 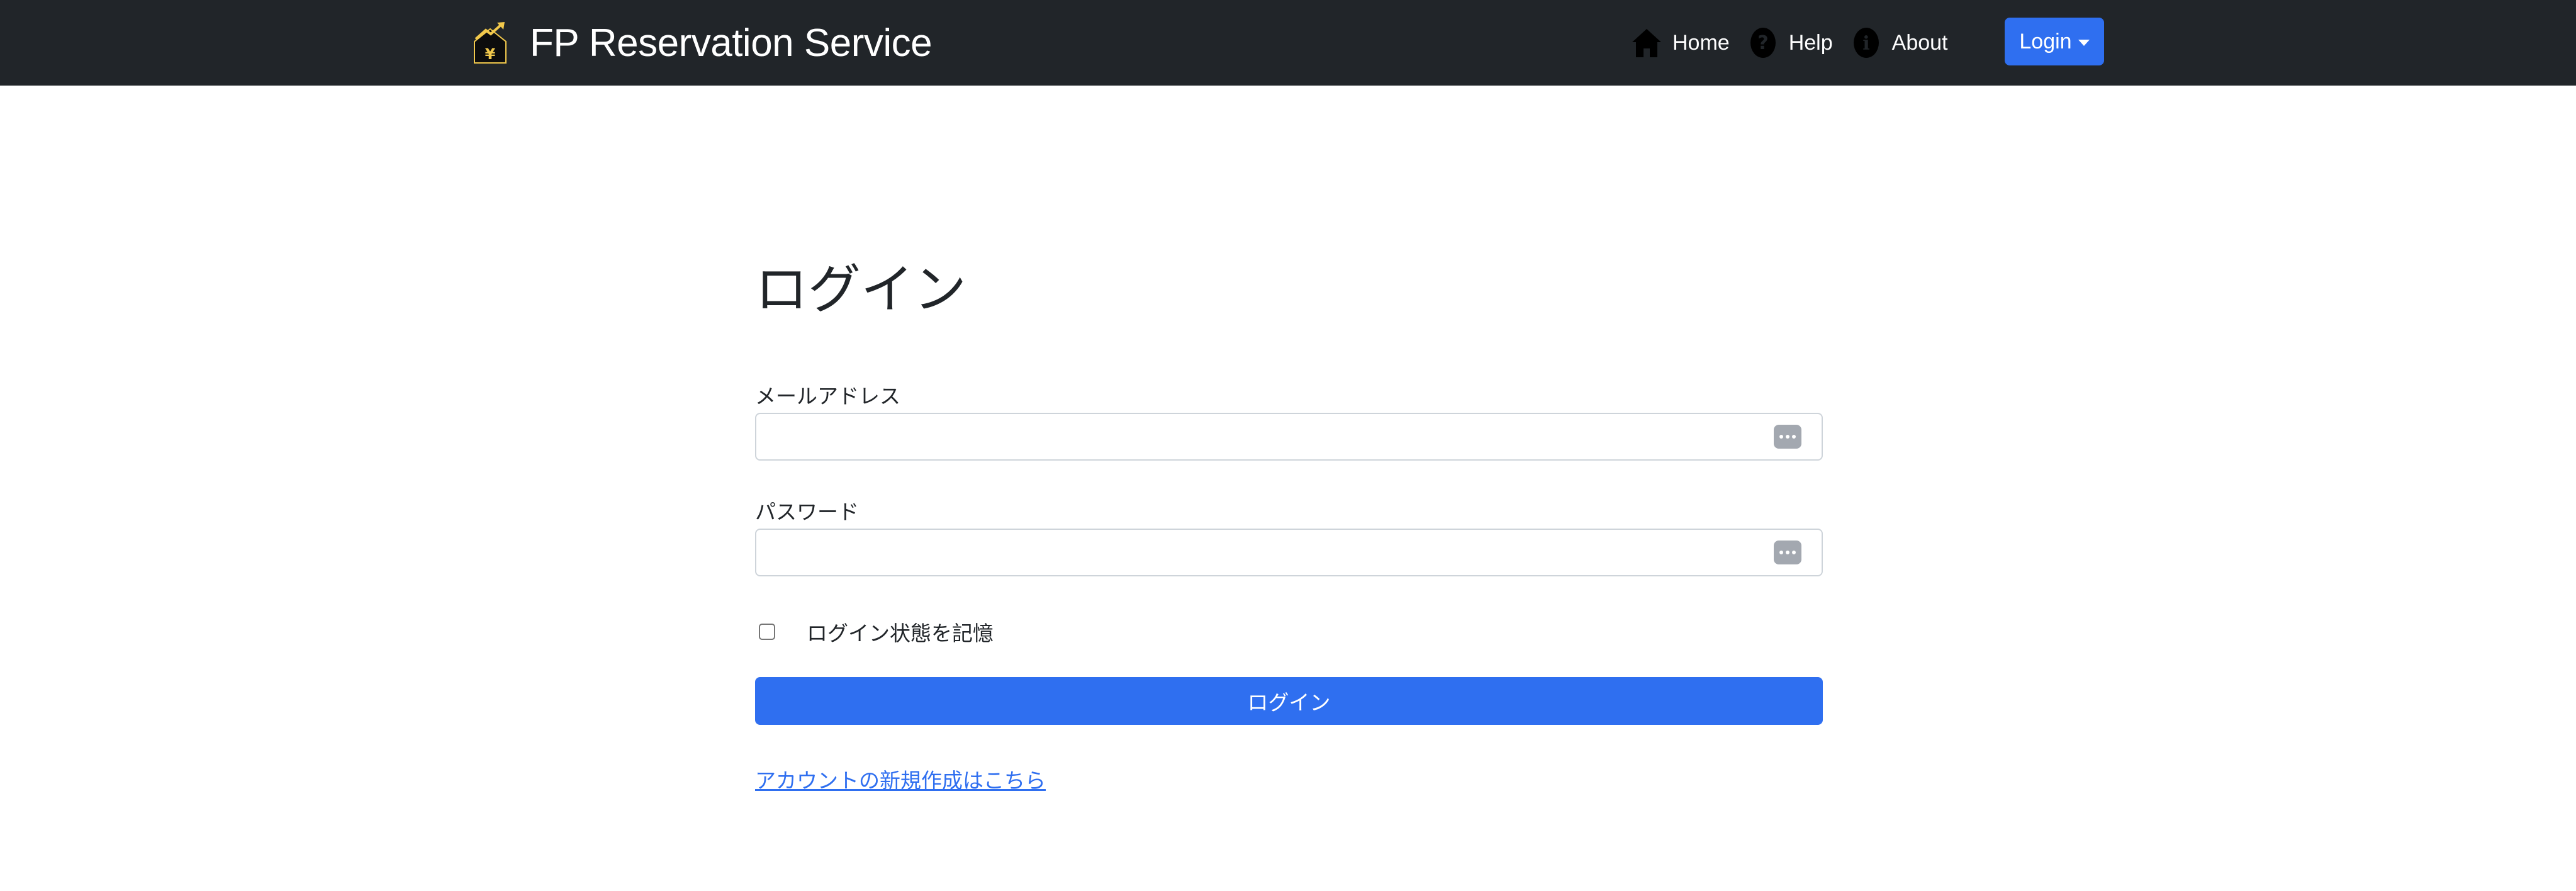 I want to click on house-yen-chart-icon: ¥, so click(x=490, y=43).